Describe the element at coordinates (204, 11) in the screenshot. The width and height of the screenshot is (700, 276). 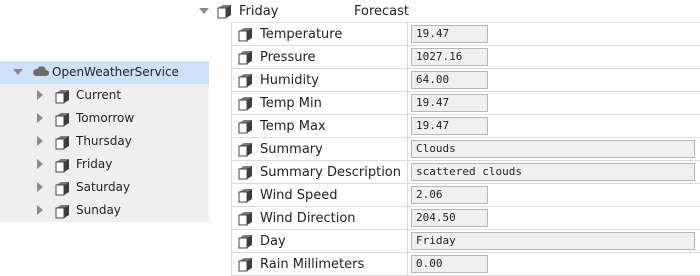
I see `collapse-icon` at that location.